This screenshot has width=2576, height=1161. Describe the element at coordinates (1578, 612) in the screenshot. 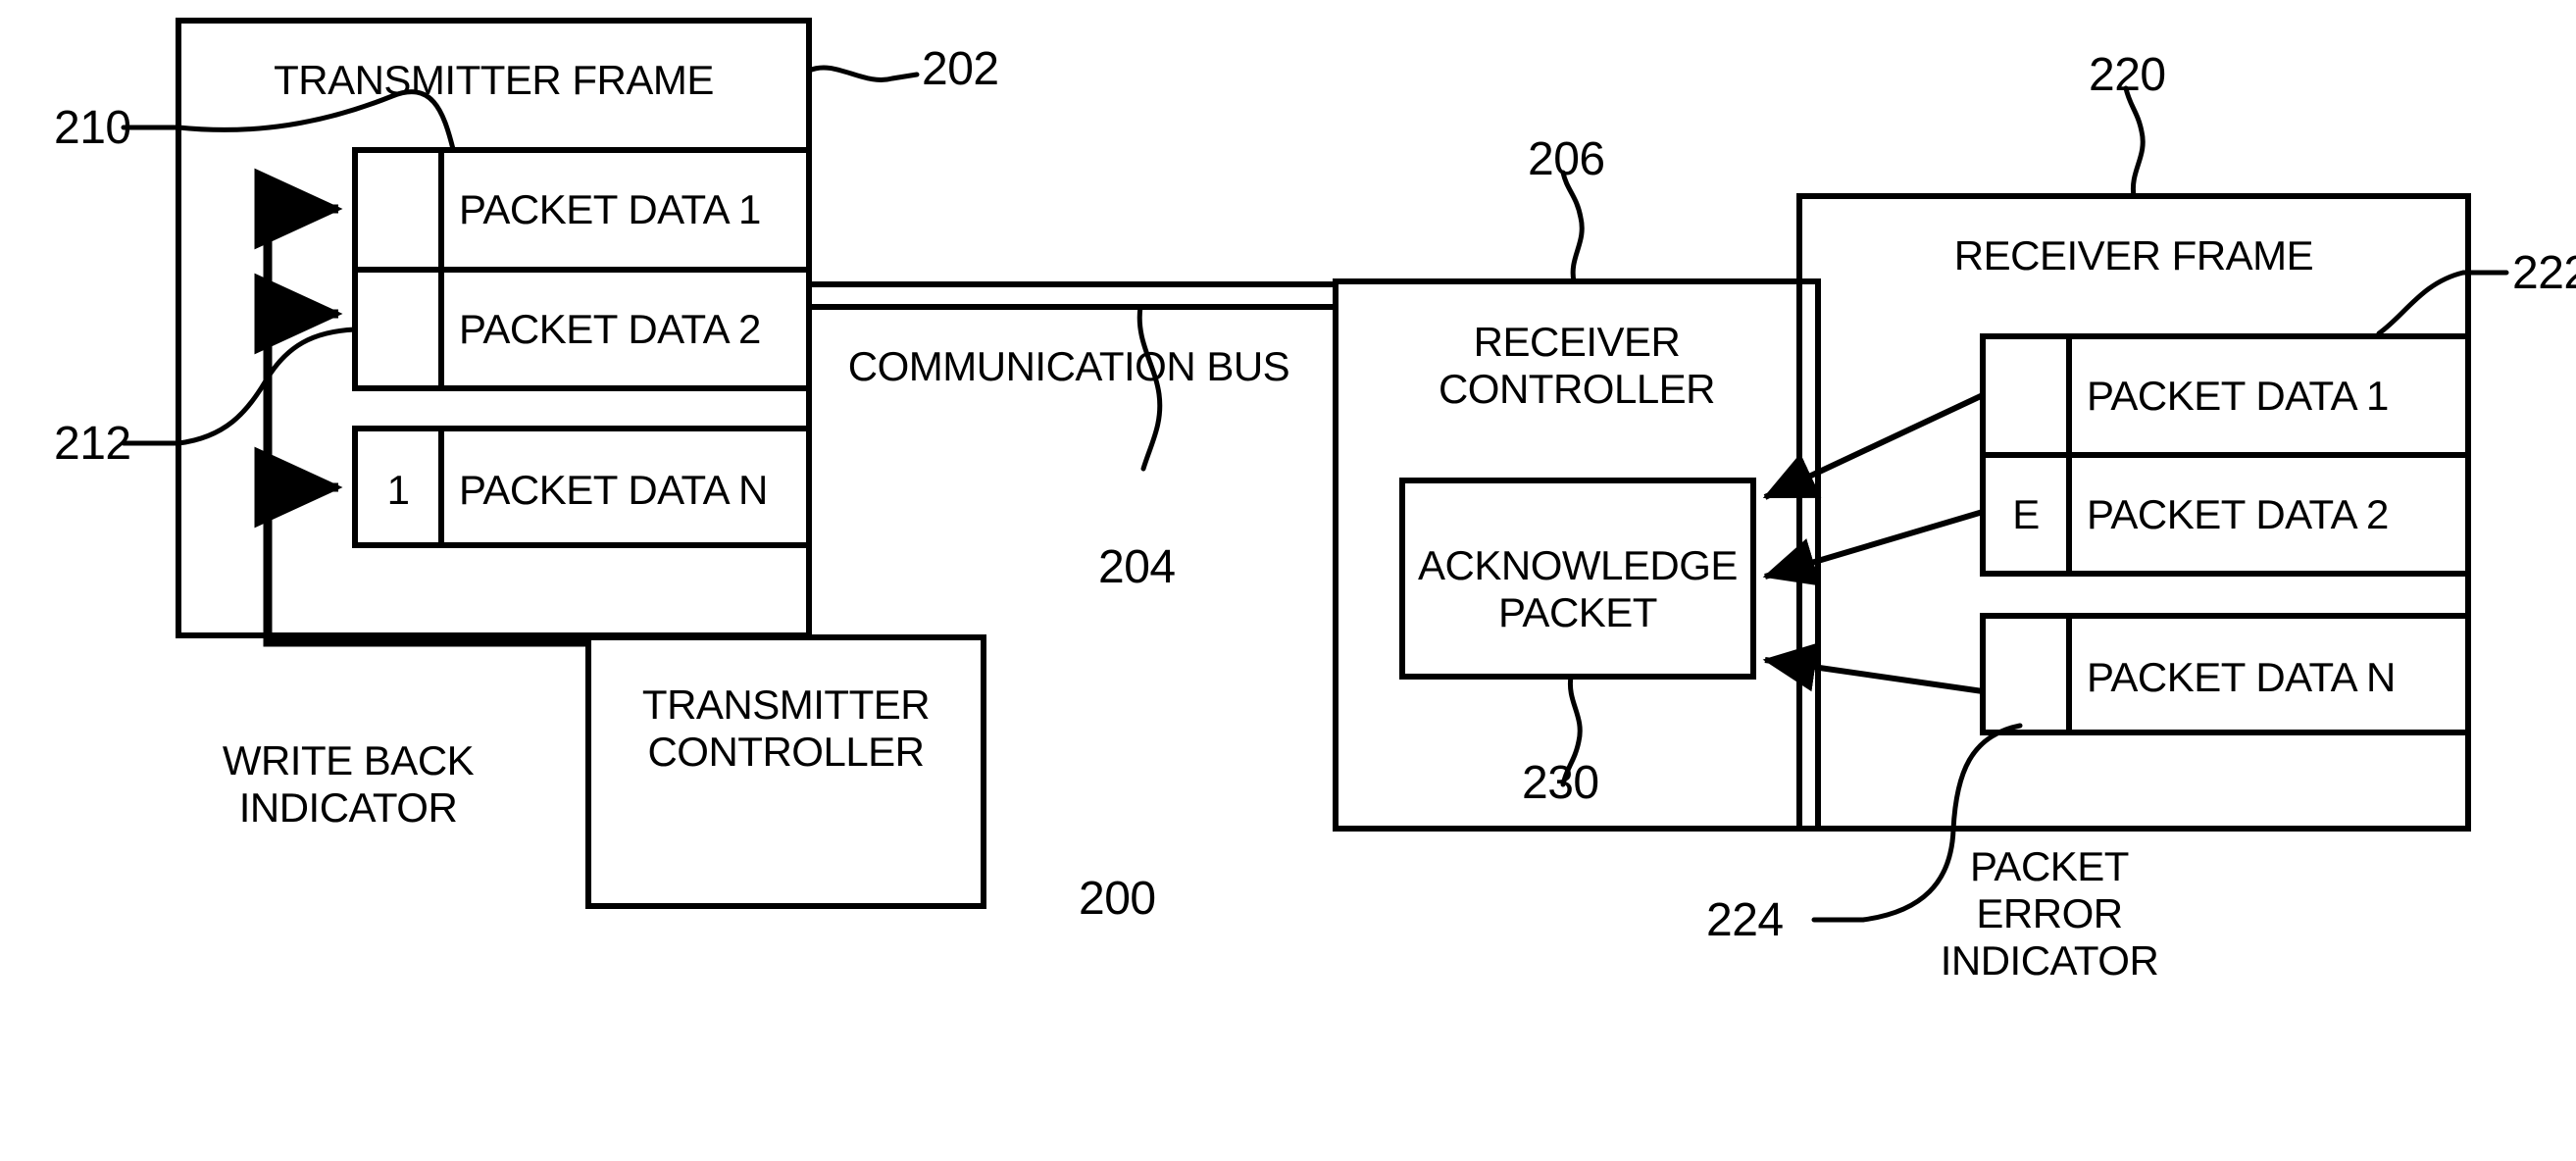

I see `acknowledge-packet-line2: PACKET` at that location.